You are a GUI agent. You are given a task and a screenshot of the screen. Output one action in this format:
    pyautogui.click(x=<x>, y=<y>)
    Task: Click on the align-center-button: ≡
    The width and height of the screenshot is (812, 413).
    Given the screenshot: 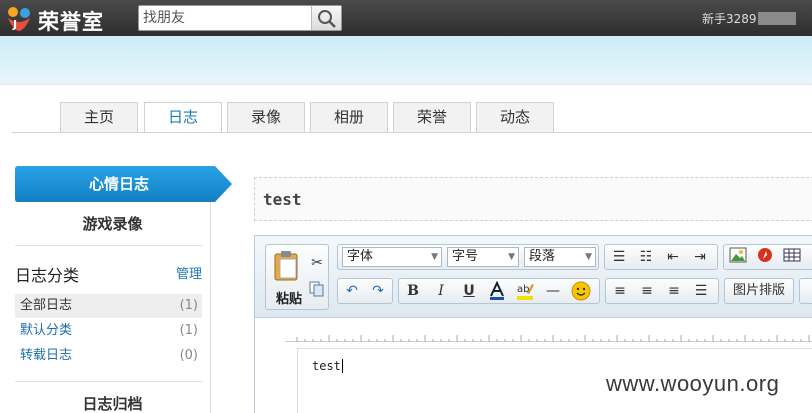 What is the action you would take?
    pyautogui.click(x=647, y=291)
    